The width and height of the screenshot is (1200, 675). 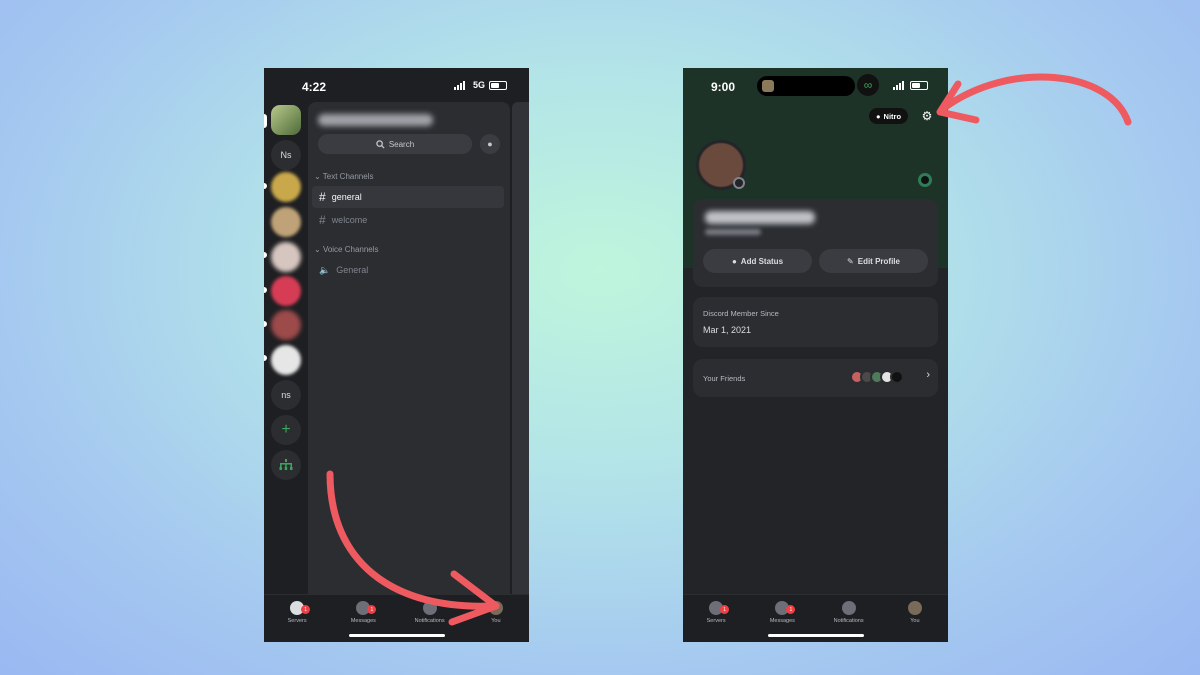 I want to click on nitro-button: ● Nitro, so click(x=889, y=116).